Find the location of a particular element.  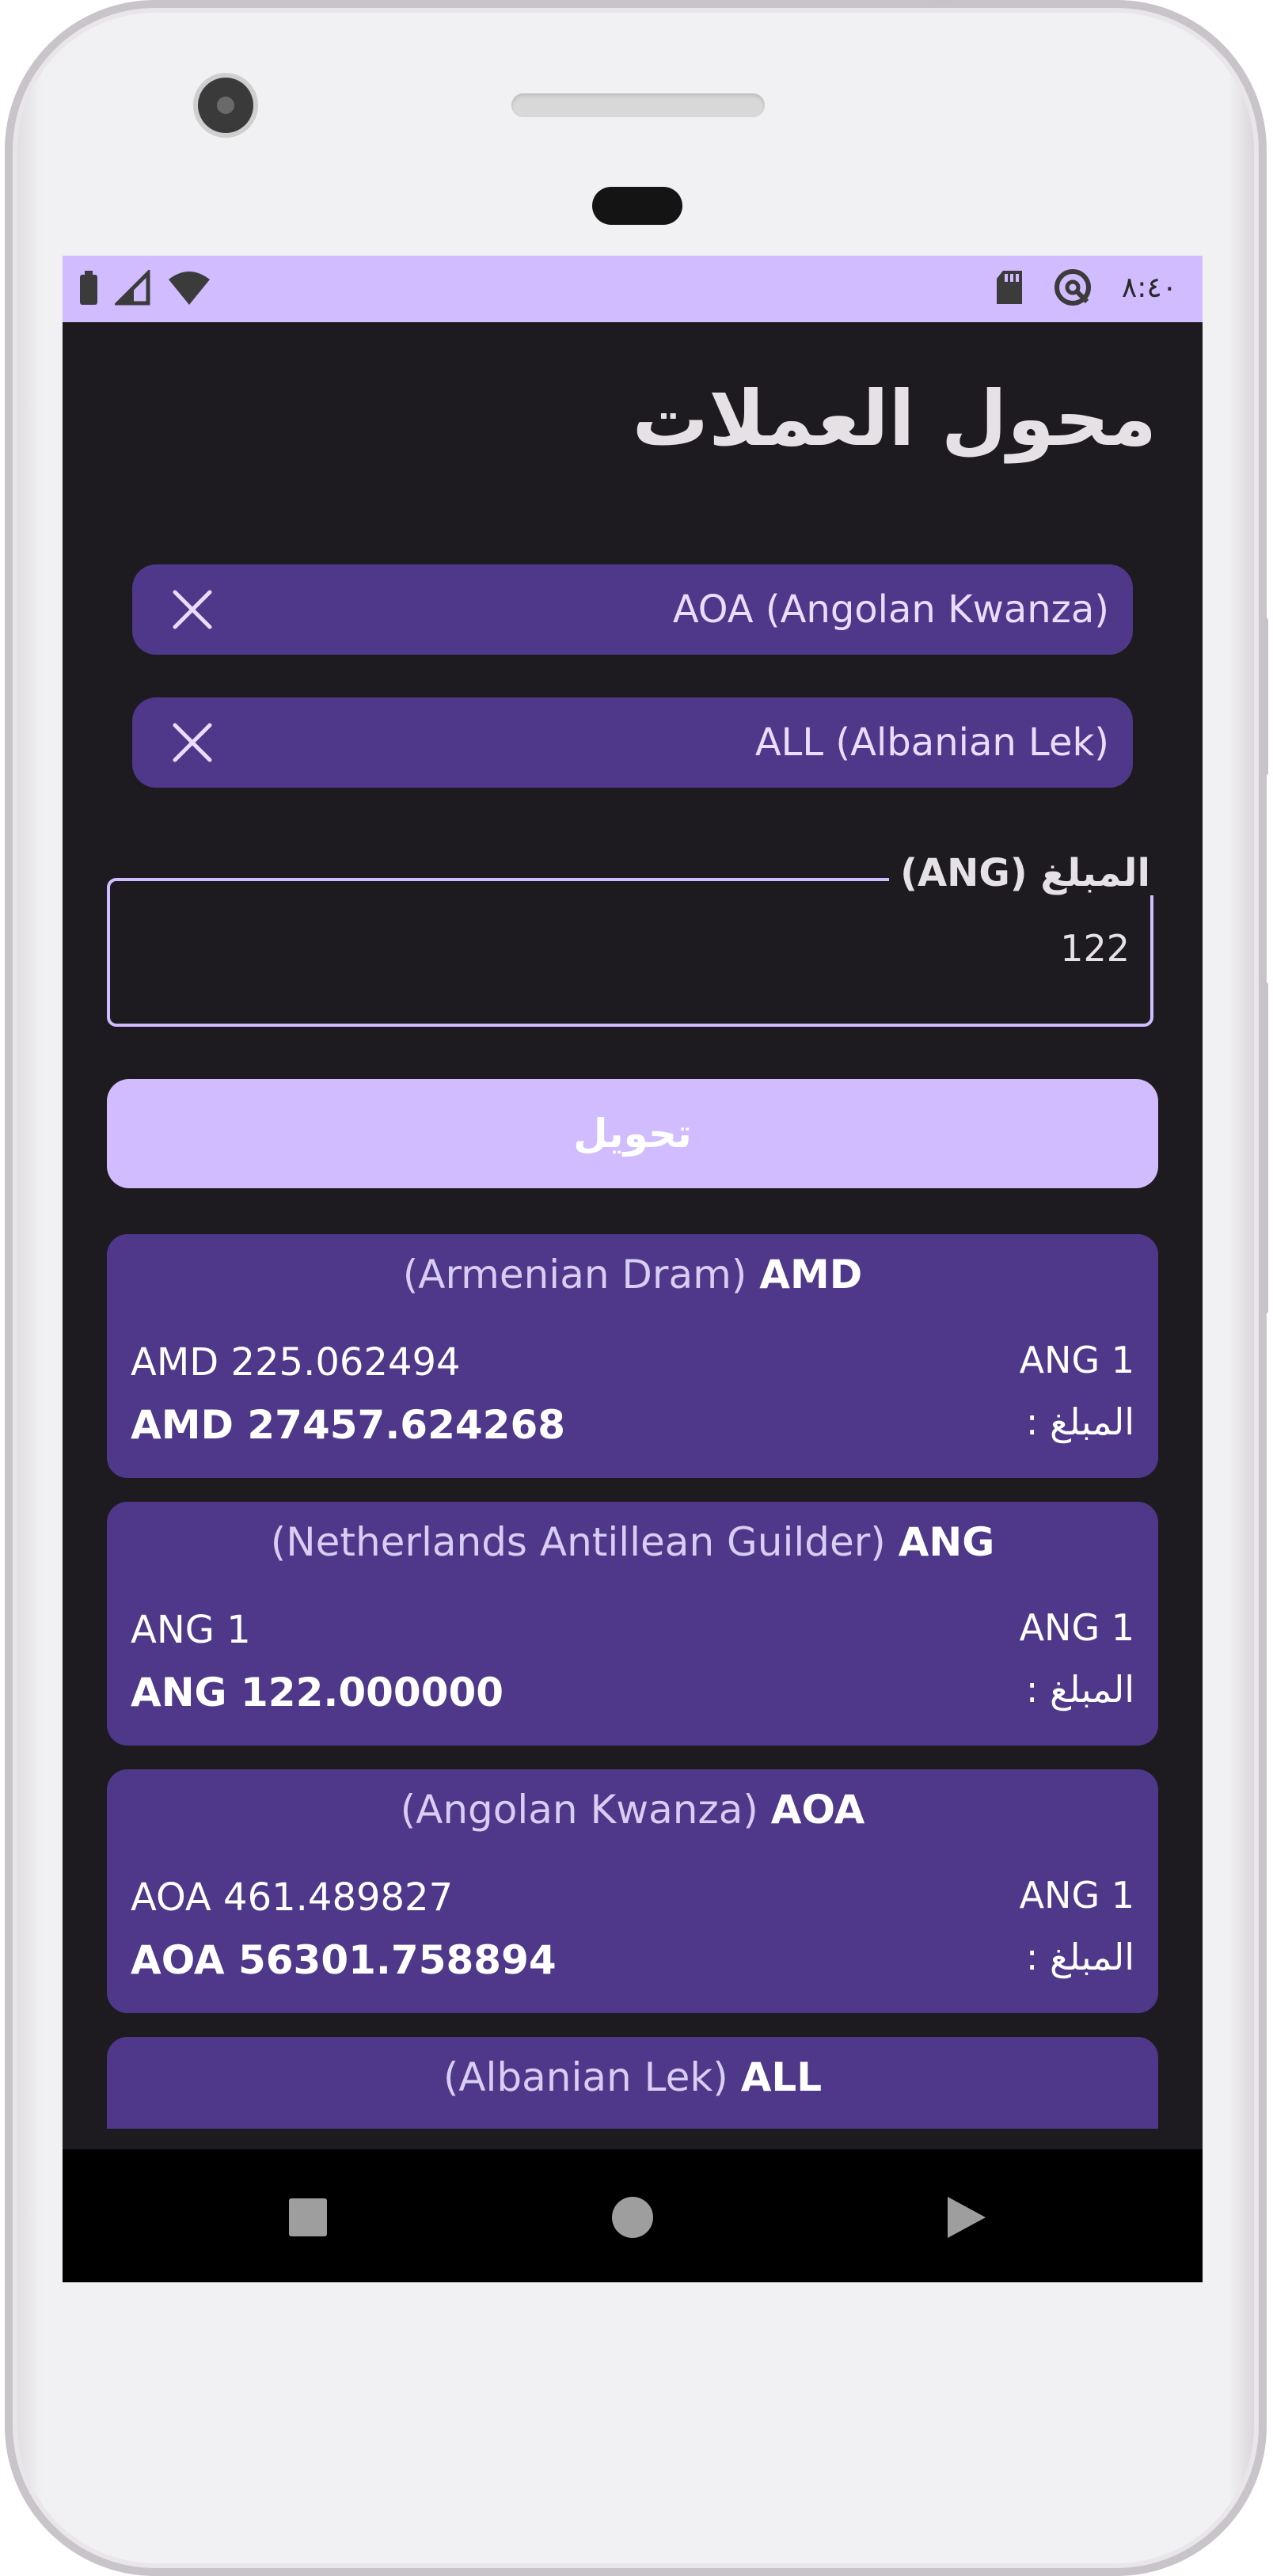

card-title: (Netherlands Antillean Guilder) ANG is located at coordinates (632, 1542).